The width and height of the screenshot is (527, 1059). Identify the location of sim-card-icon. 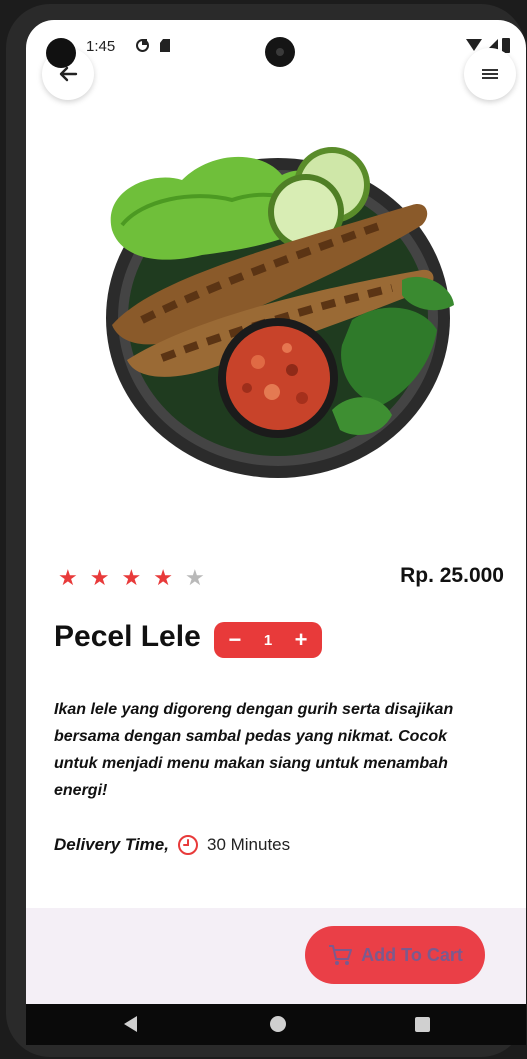
(165, 45).